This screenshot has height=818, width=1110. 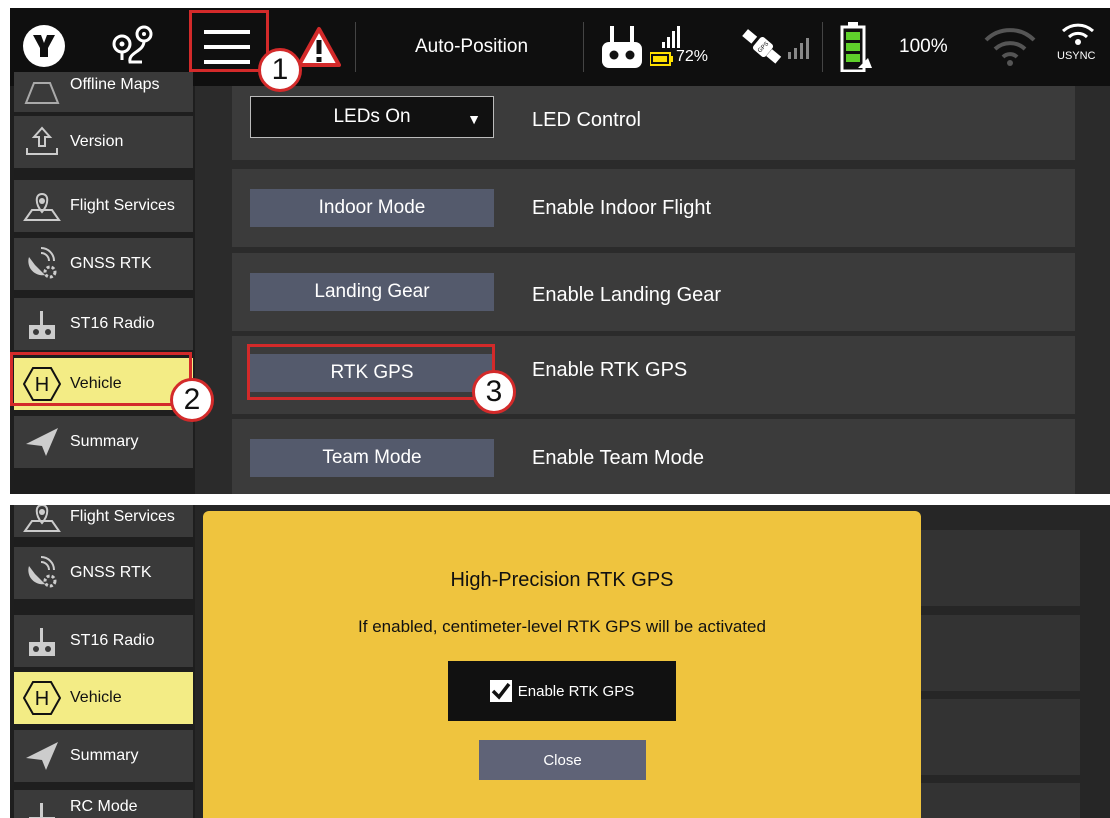 I want to click on wifi-icon, so click(x=1010, y=48).